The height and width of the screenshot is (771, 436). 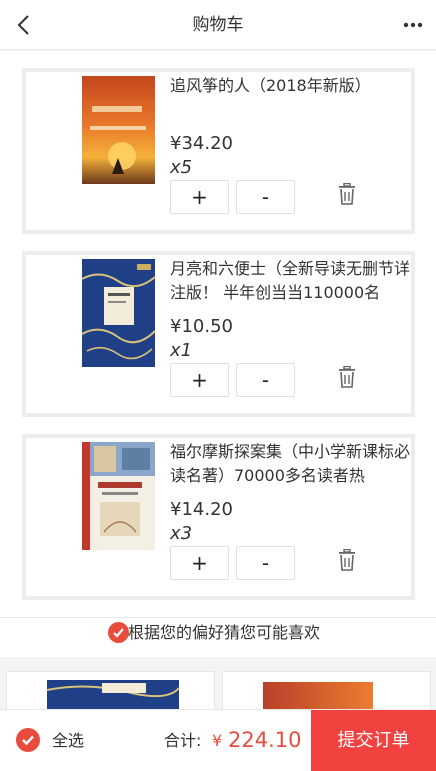 I want to click on item-title: 福尔摩斯探案集（中小学新课标必读名著）70000多名读者热, so click(x=291, y=464).